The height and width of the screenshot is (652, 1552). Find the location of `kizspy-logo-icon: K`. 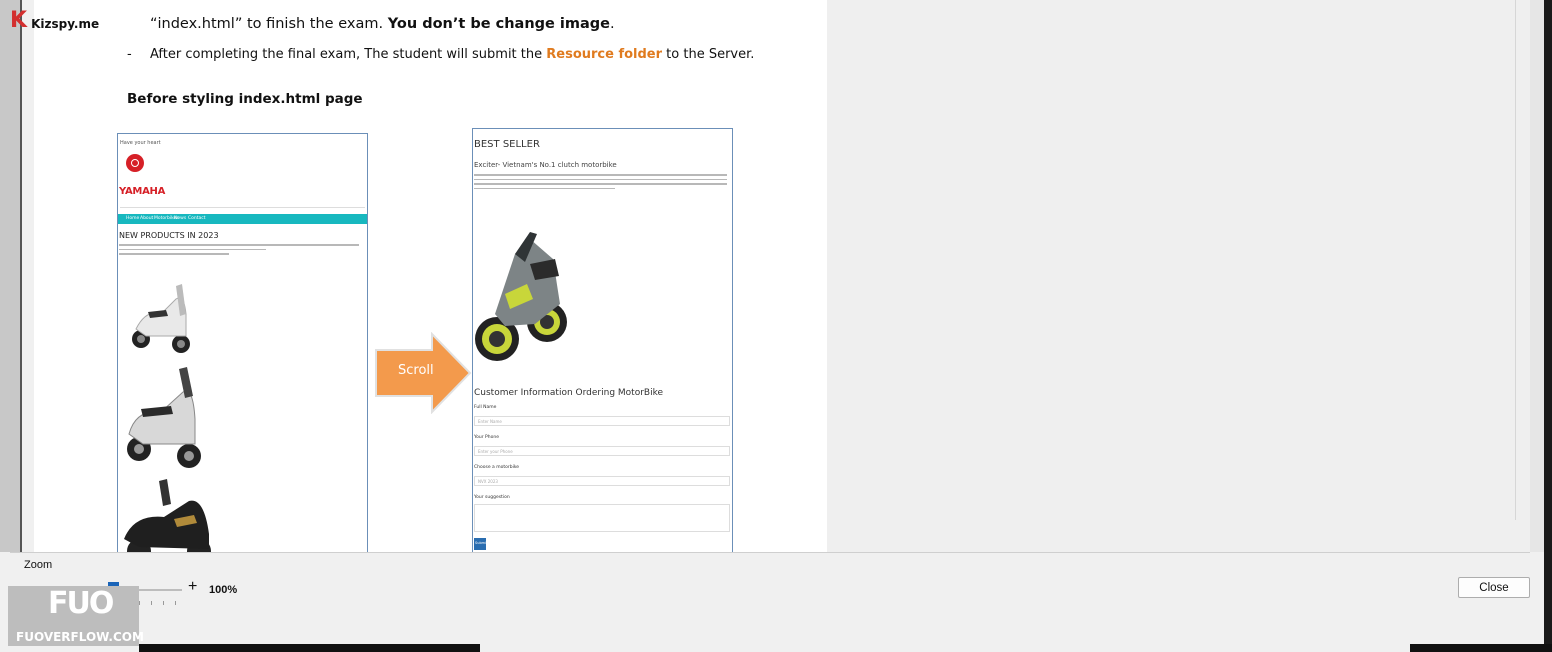

kizspy-logo-icon: K is located at coordinates (19, 20).